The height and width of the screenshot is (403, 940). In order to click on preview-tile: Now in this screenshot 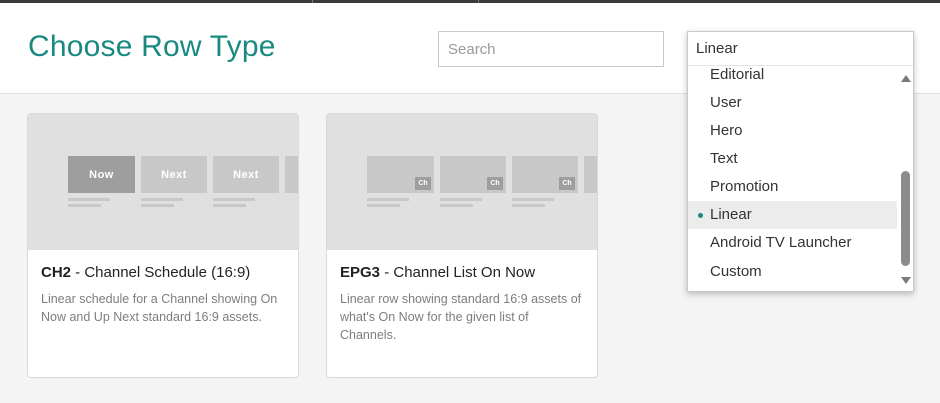, I will do `click(101, 174)`.